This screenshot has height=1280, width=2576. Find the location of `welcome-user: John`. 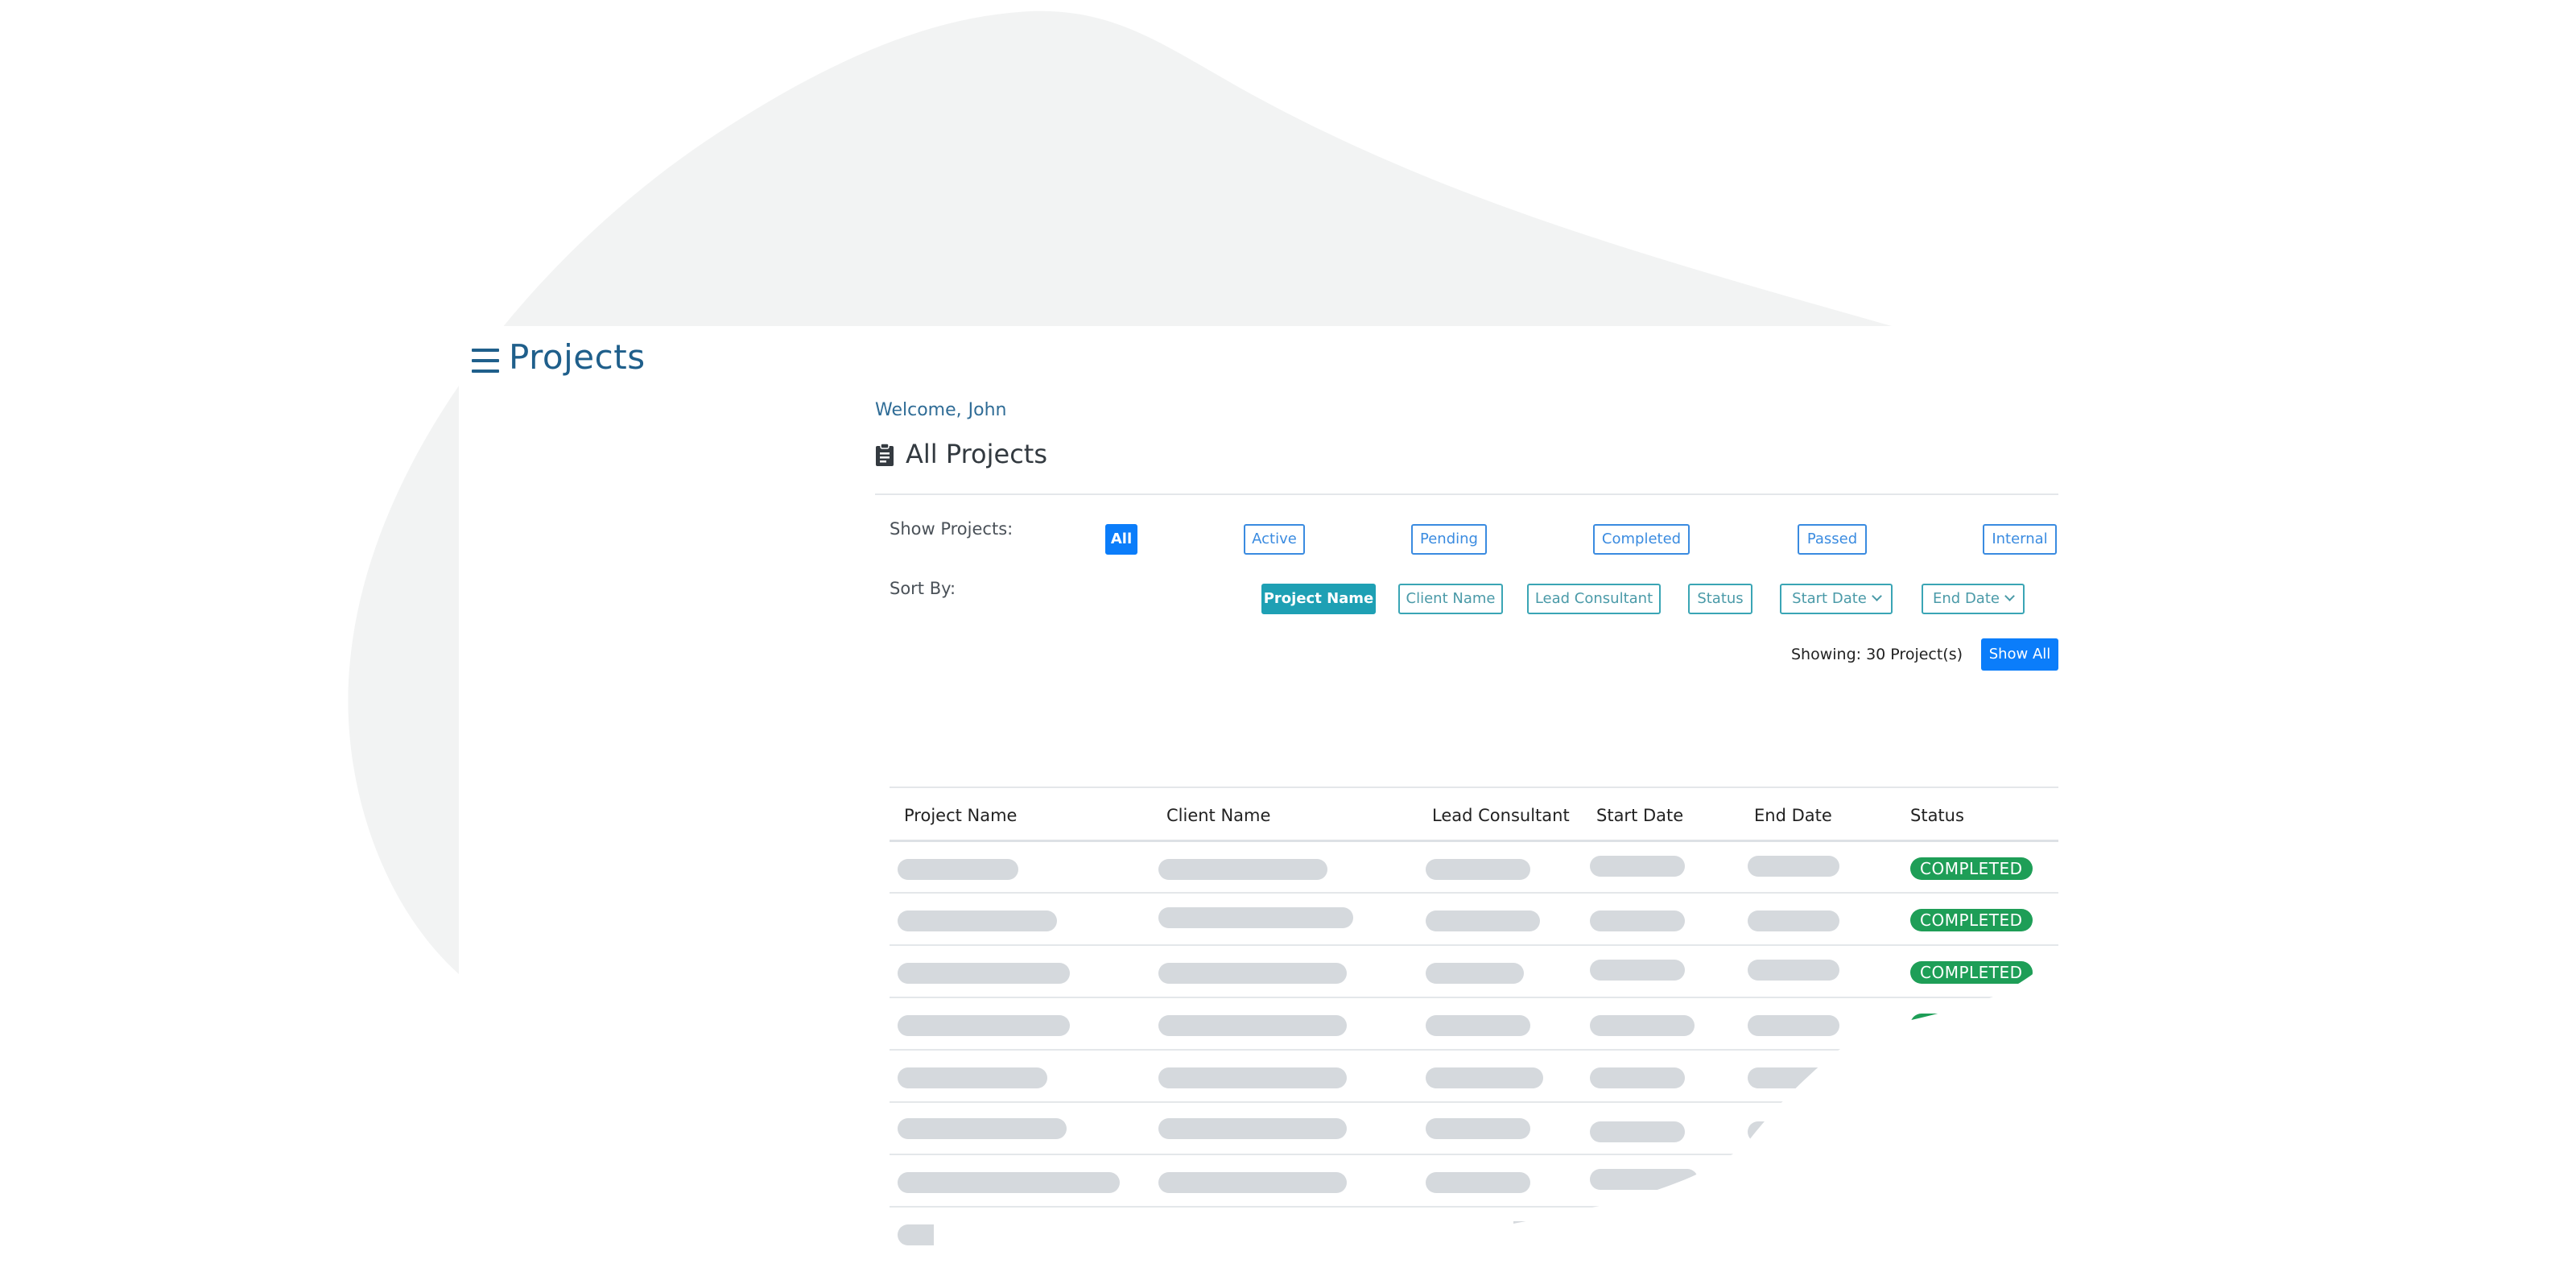

welcome-user: John is located at coordinates (987, 410).